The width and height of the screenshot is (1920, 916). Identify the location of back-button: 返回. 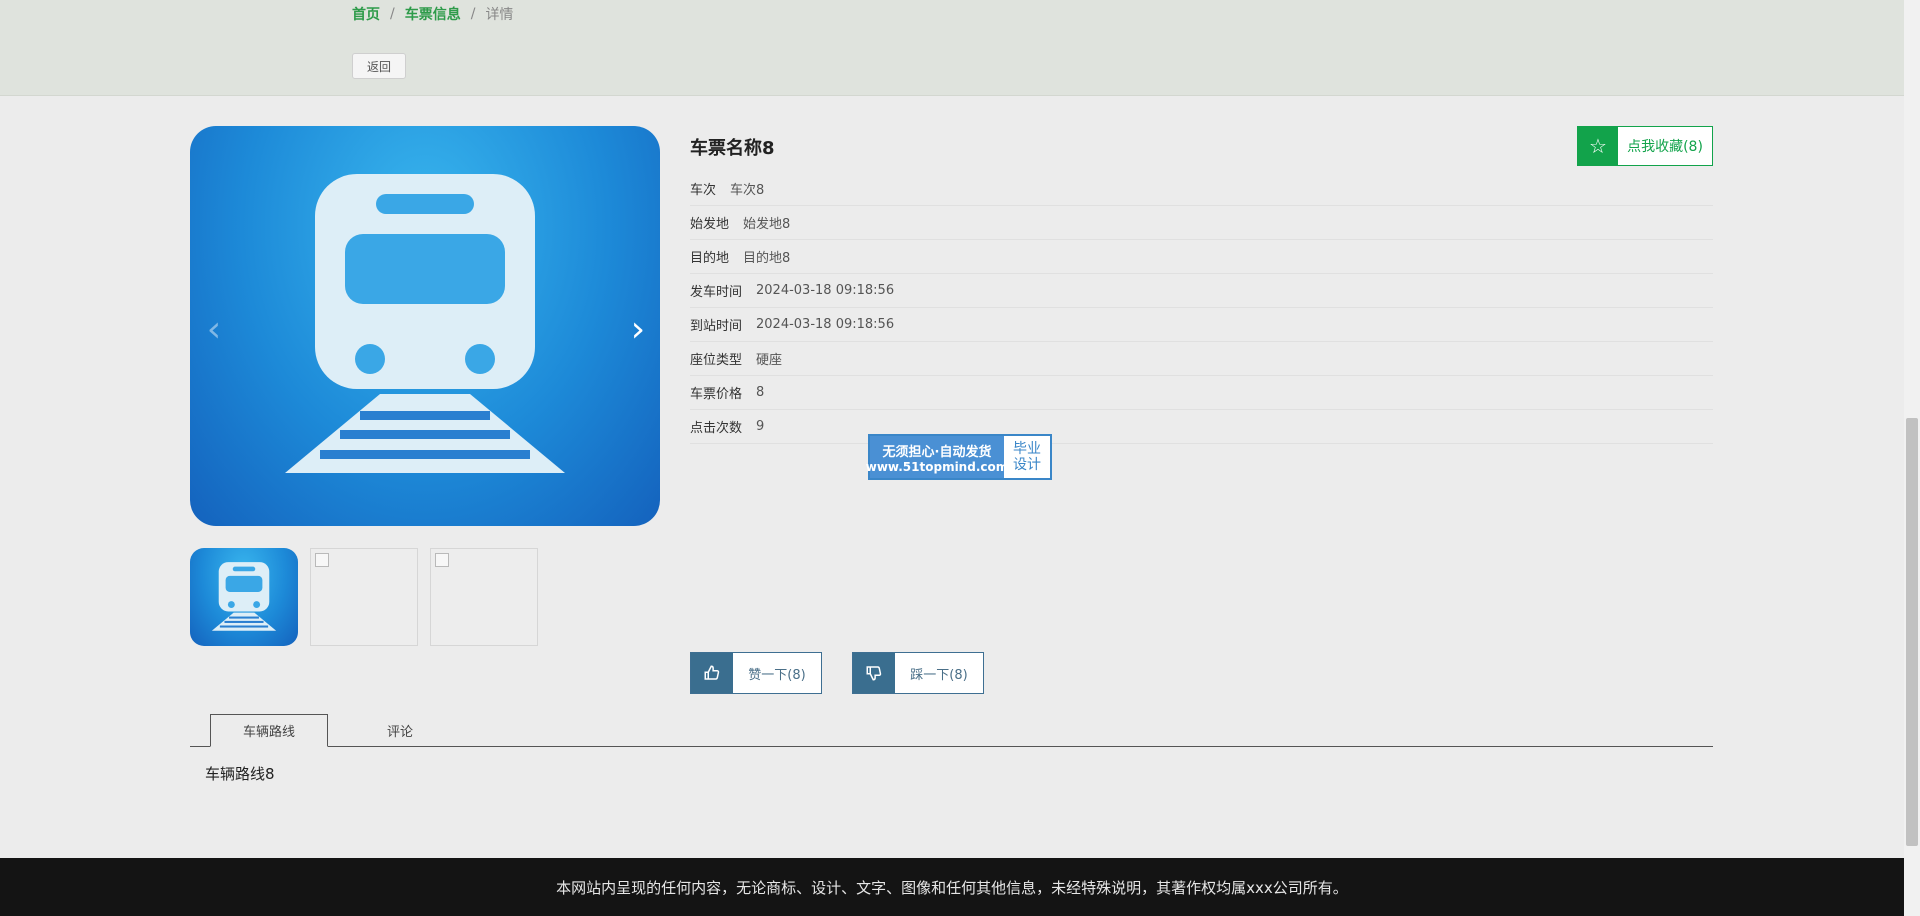
(379, 66).